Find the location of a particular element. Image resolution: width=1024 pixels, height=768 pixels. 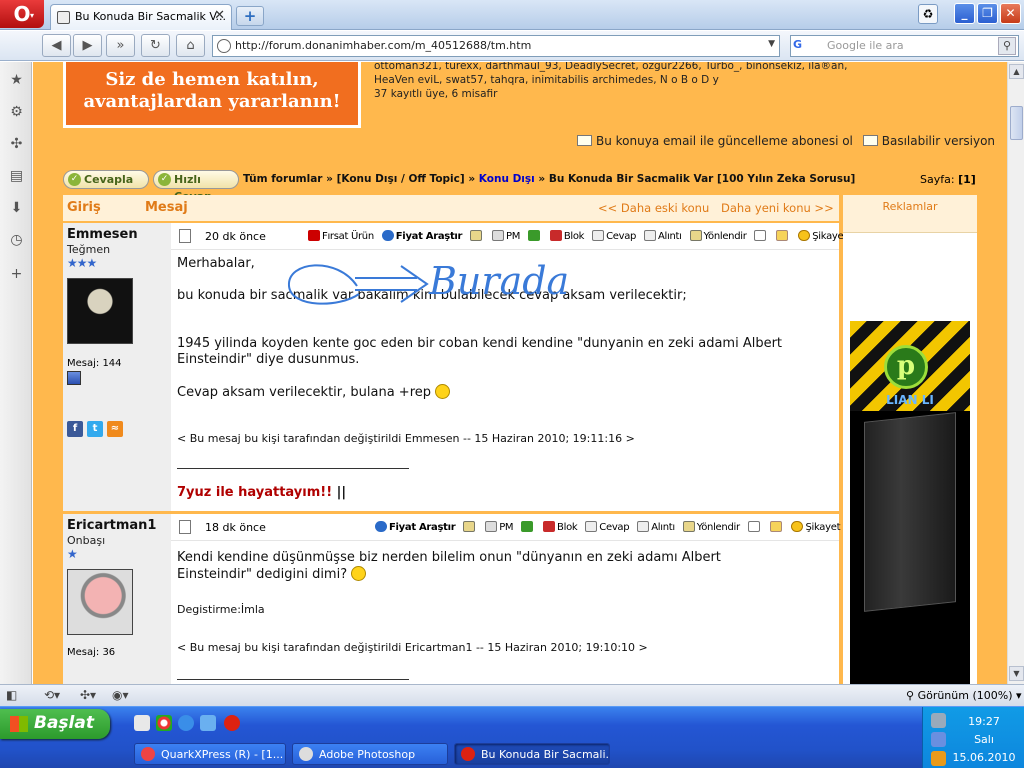

scroll-down-icon: ▼ is located at coordinates (1016, 673).